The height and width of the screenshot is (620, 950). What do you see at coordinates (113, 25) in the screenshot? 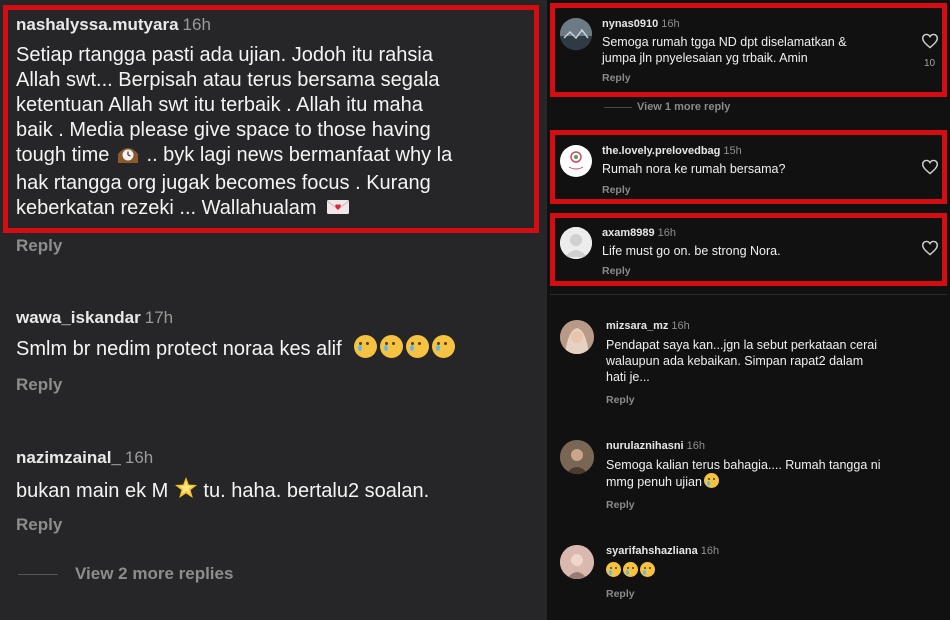
I see `comment-username: nashalyssa.mutyara 16h` at bounding box center [113, 25].